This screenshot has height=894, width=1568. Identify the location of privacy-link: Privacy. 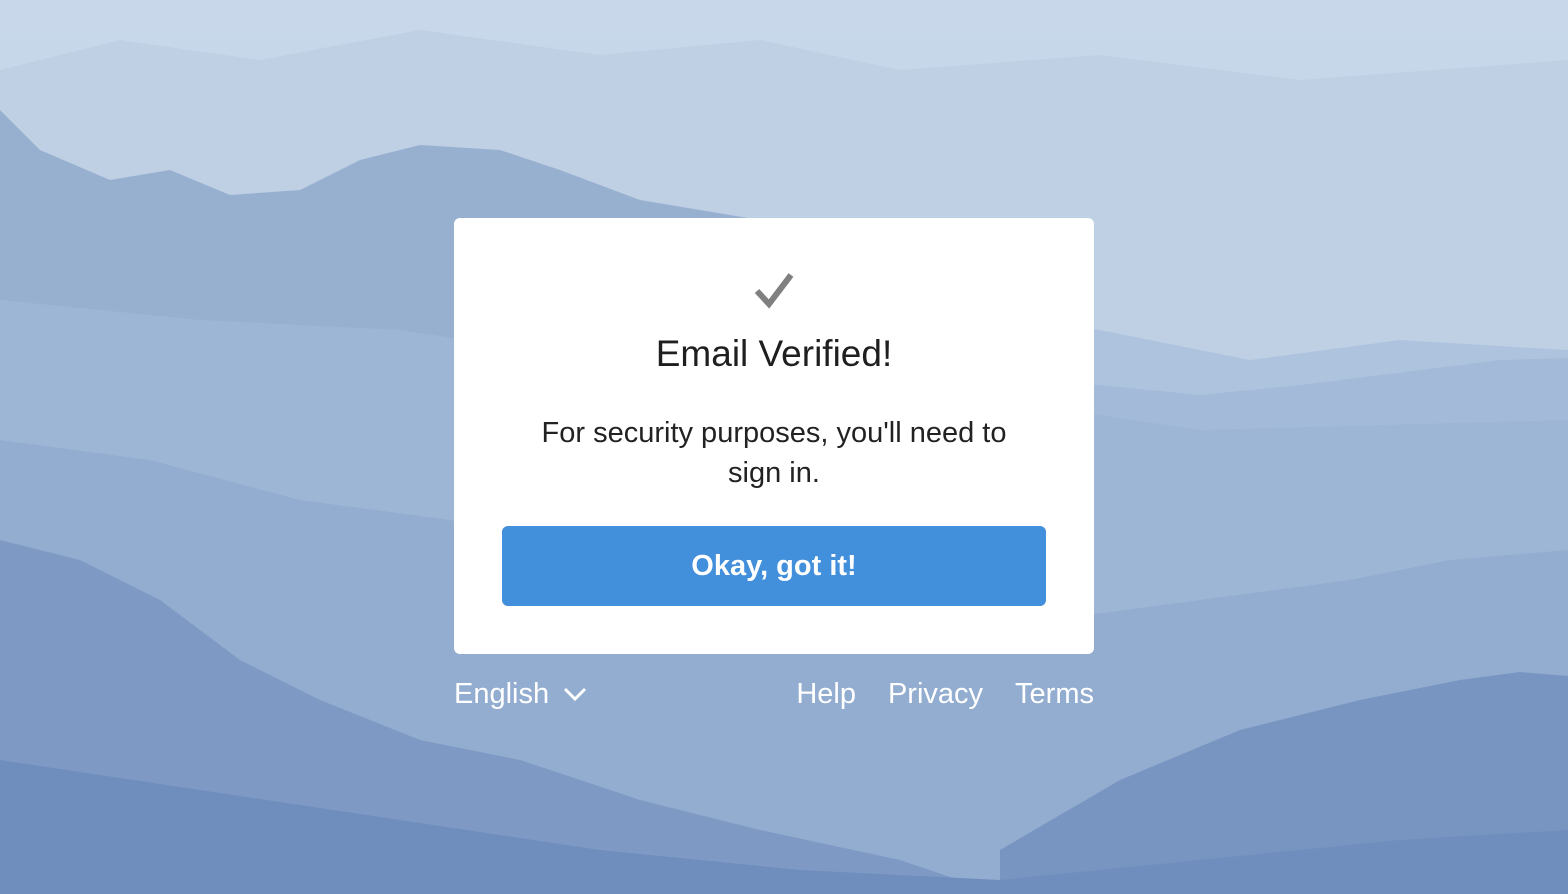
(935, 694).